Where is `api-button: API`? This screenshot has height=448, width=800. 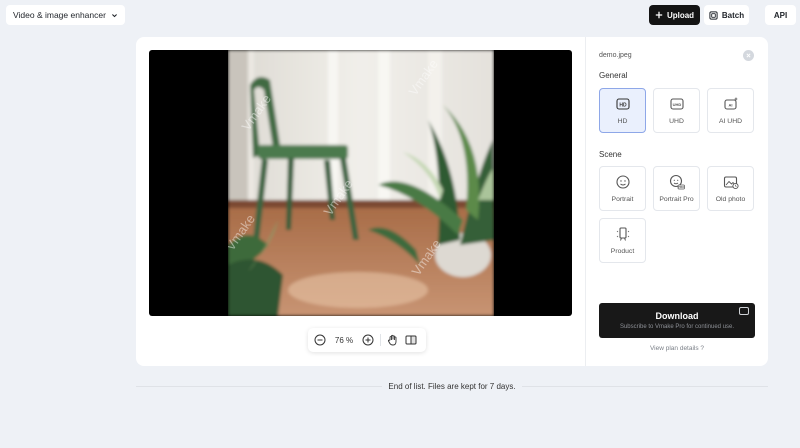
api-button: API is located at coordinates (780, 15).